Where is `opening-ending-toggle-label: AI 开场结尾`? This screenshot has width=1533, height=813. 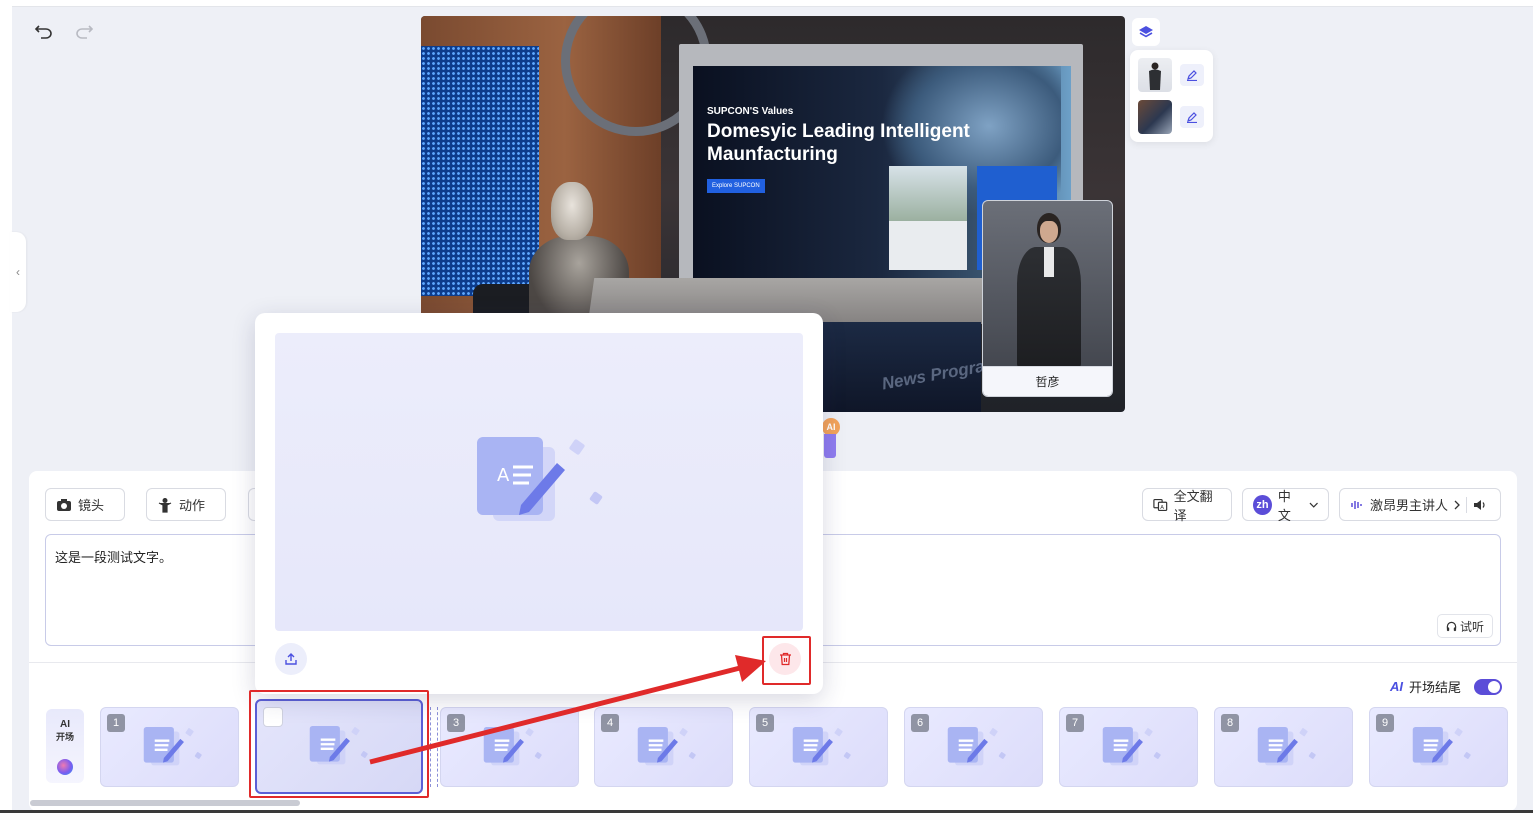 opening-ending-toggle-label: AI 开场结尾 is located at coordinates (1425, 686).